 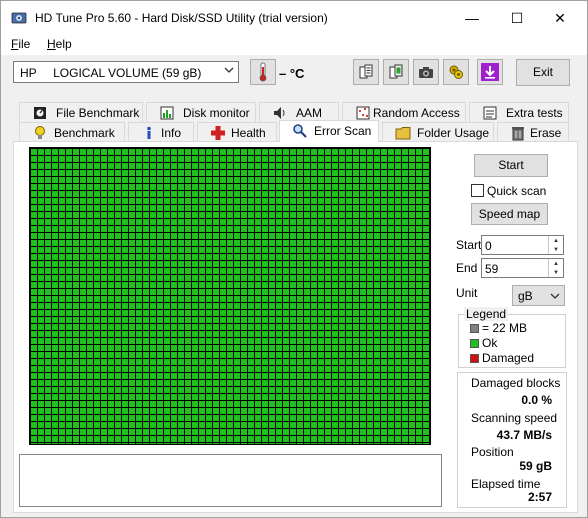 I want to click on start-field-label: Start, so click(x=469, y=245).